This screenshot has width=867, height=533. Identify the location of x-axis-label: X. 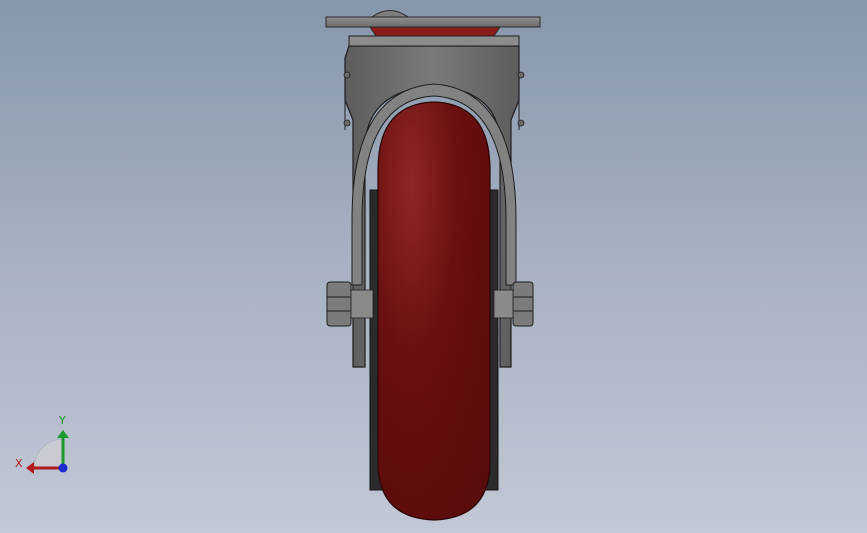
(19, 463).